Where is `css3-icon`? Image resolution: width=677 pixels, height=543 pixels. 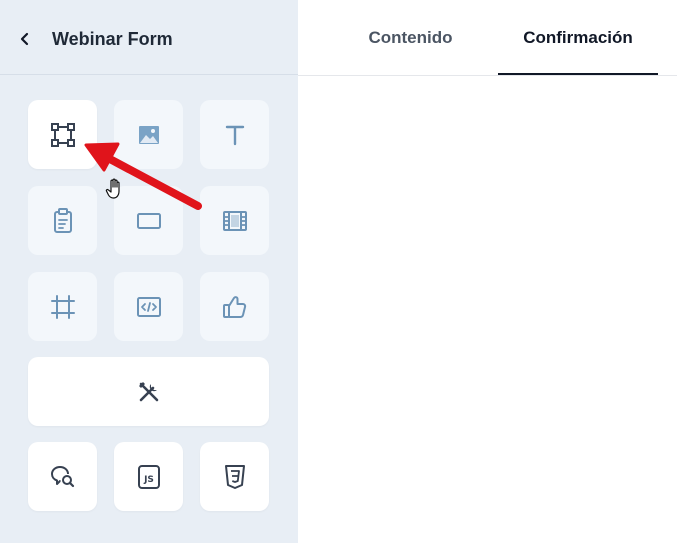
css3-icon is located at coordinates (234, 476).